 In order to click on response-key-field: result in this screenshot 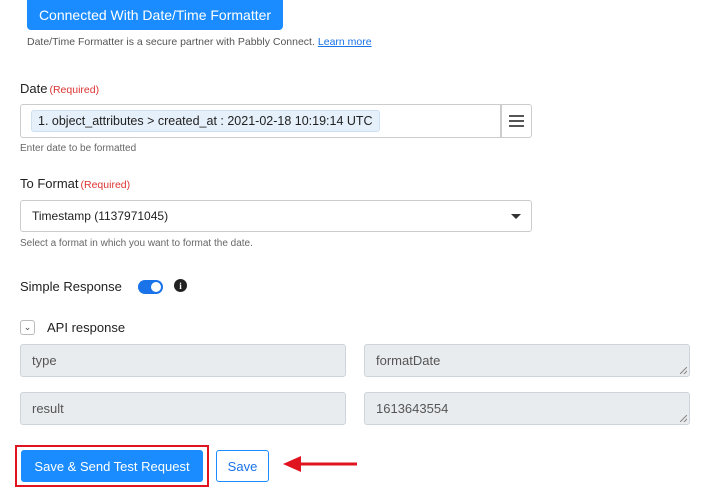, I will do `click(183, 408)`.